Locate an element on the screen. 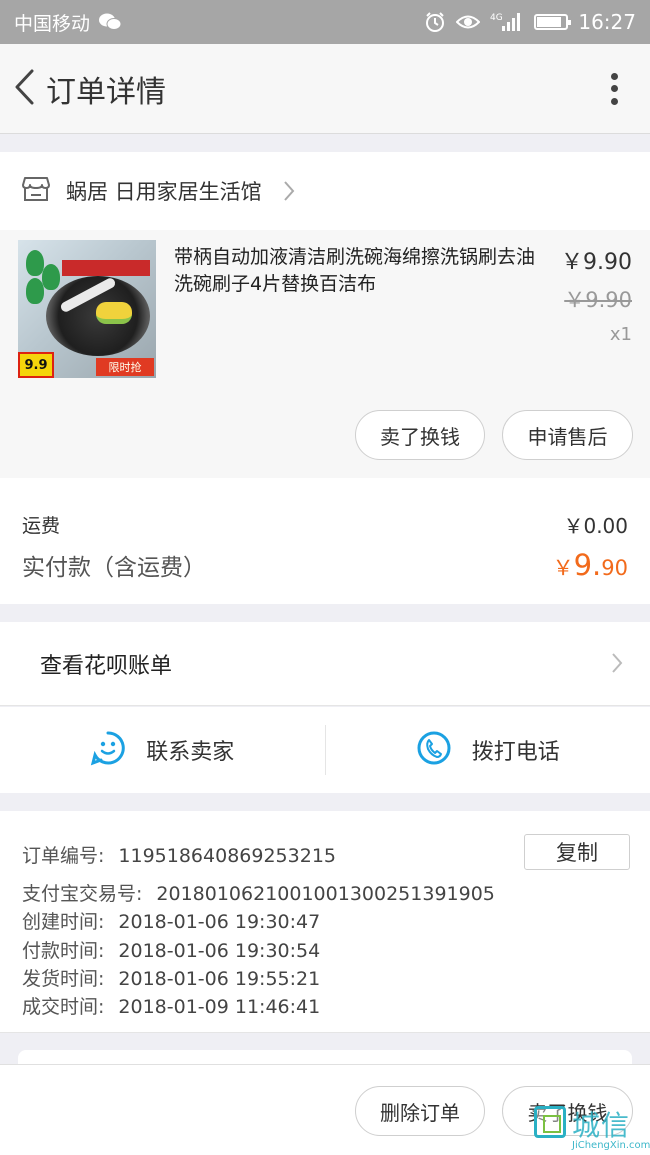 This screenshot has width=650, height=1155. contact-seller-label: 联系卖家 is located at coordinates (190, 752).